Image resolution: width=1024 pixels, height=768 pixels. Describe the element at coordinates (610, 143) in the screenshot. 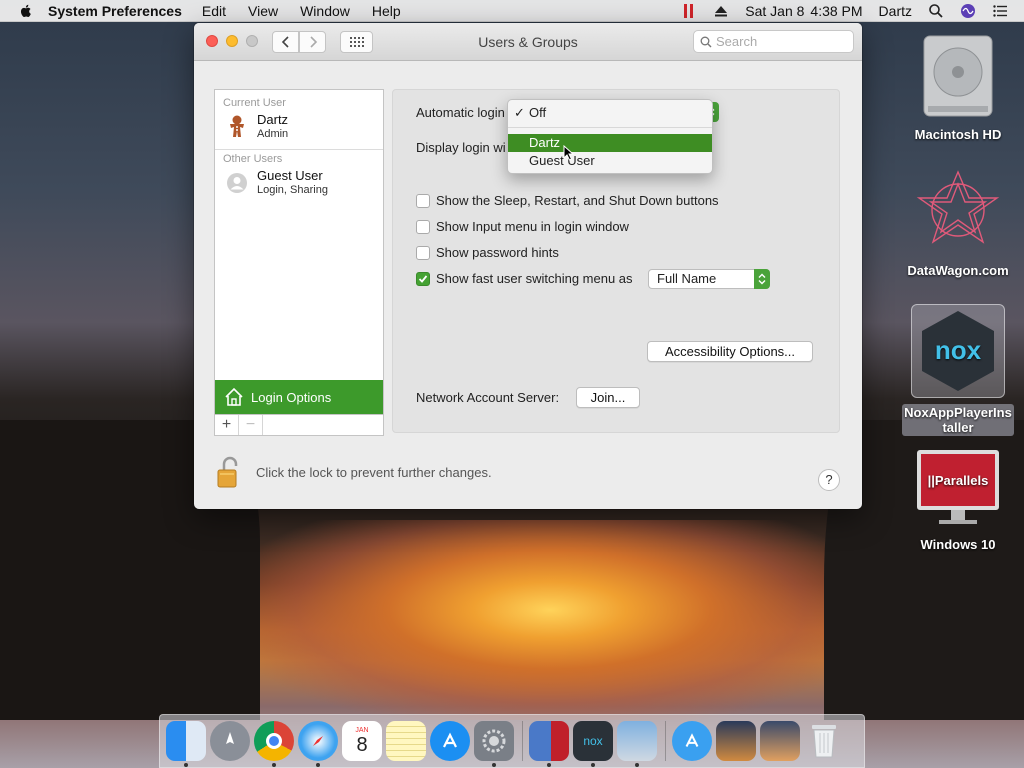

I see `menu-option-dartz: Dartz` at that location.